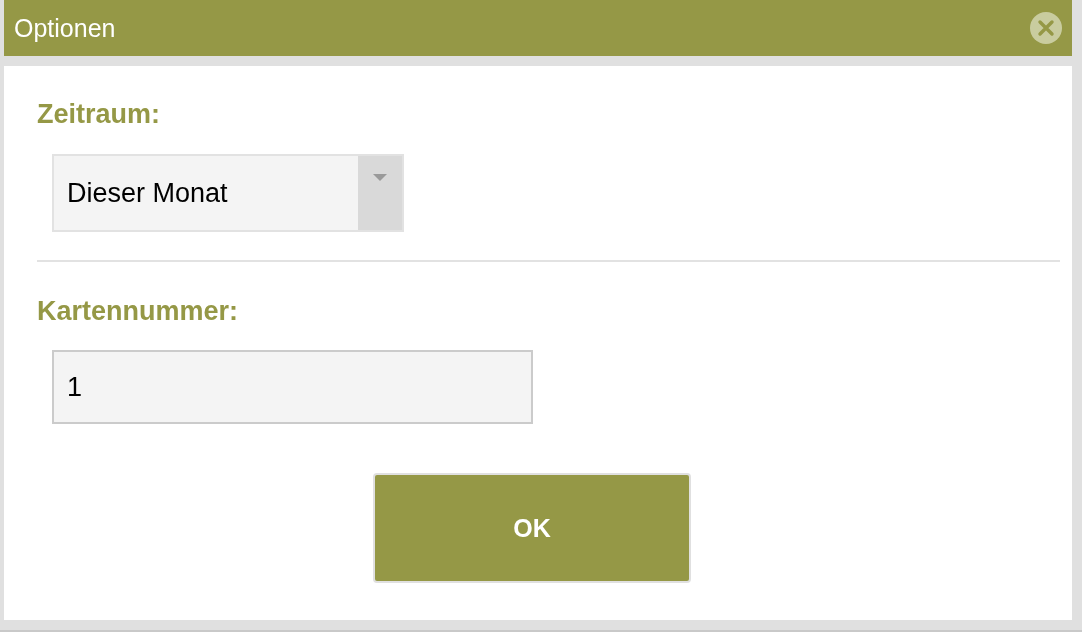  I want to click on dropdown: Dieser Monat, so click(228, 193).